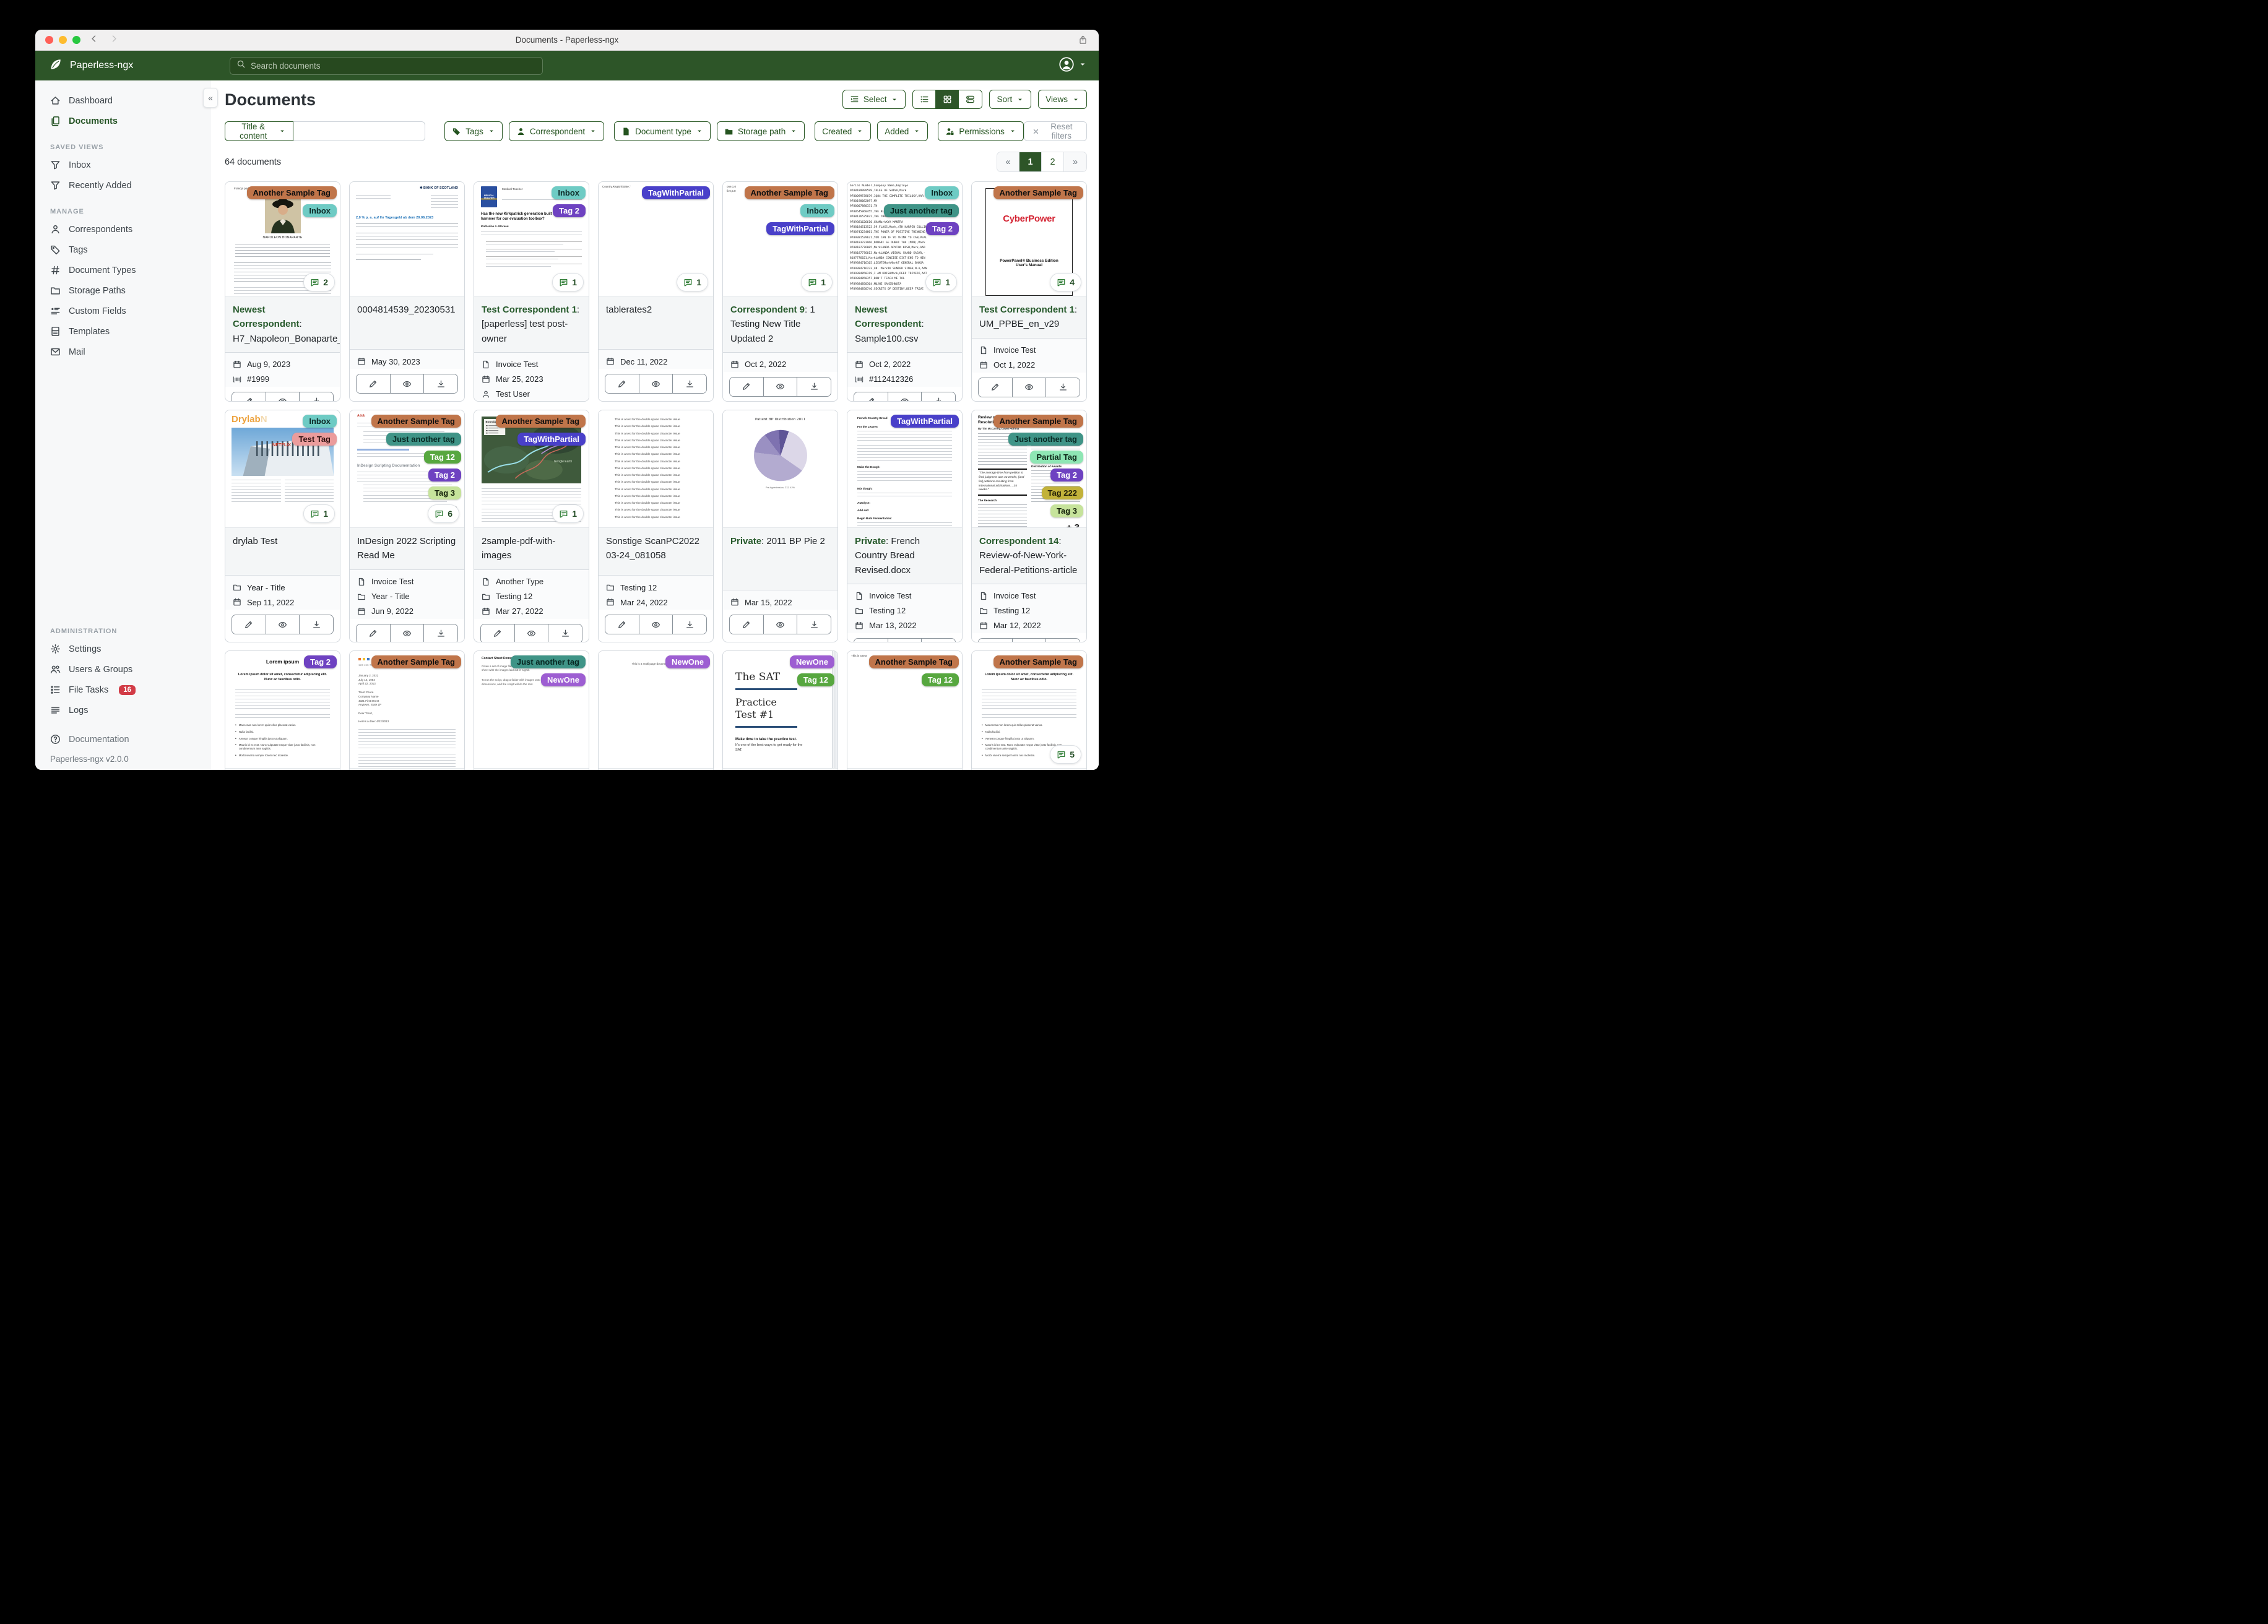 The image size is (2268, 1624). Describe the element at coordinates (122, 185) in the screenshot. I see `sidebar-item-recently-added: Recently Added` at that location.